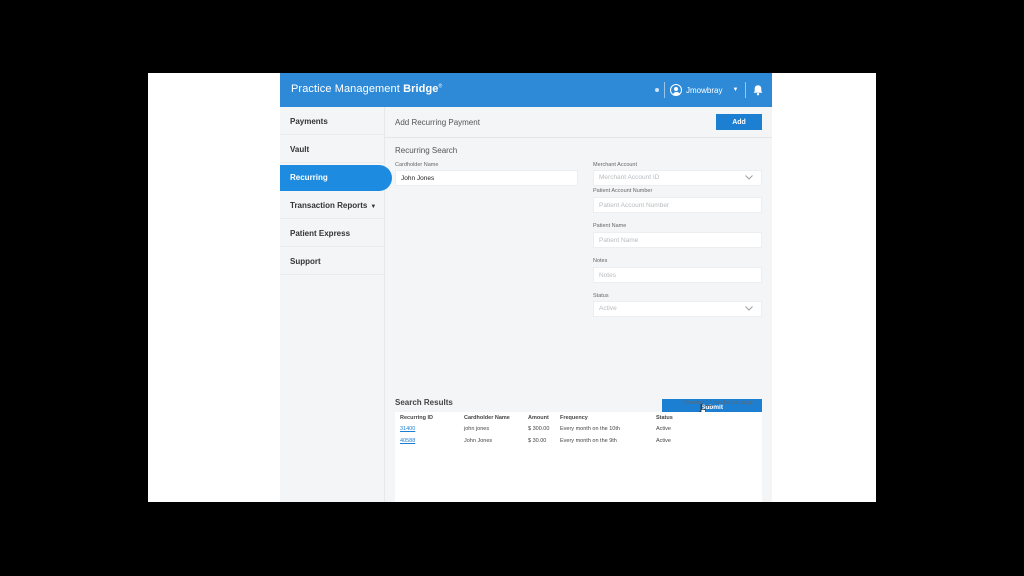 Image resolution: width=1024 pixels, height=576 pixels. What do you see at coordinates (320, 233) in the screenshot?
I see `sidebar-item-label: Patient Express` at bounding box center [320, 233].